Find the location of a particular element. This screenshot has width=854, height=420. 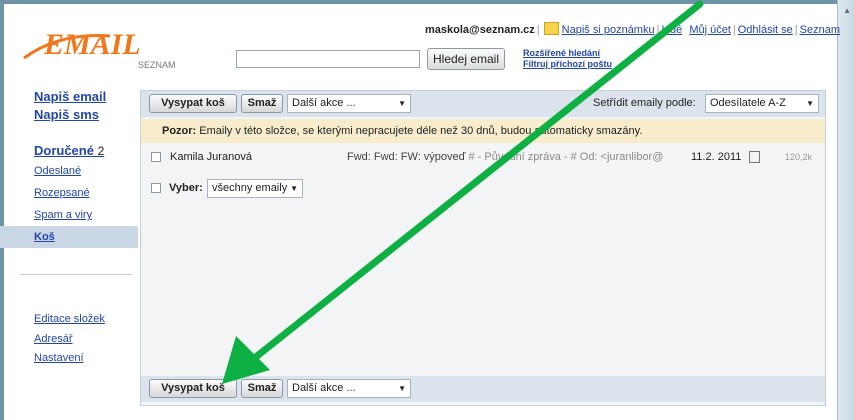

select-all-checkbox is located at coordinates (156, 188).